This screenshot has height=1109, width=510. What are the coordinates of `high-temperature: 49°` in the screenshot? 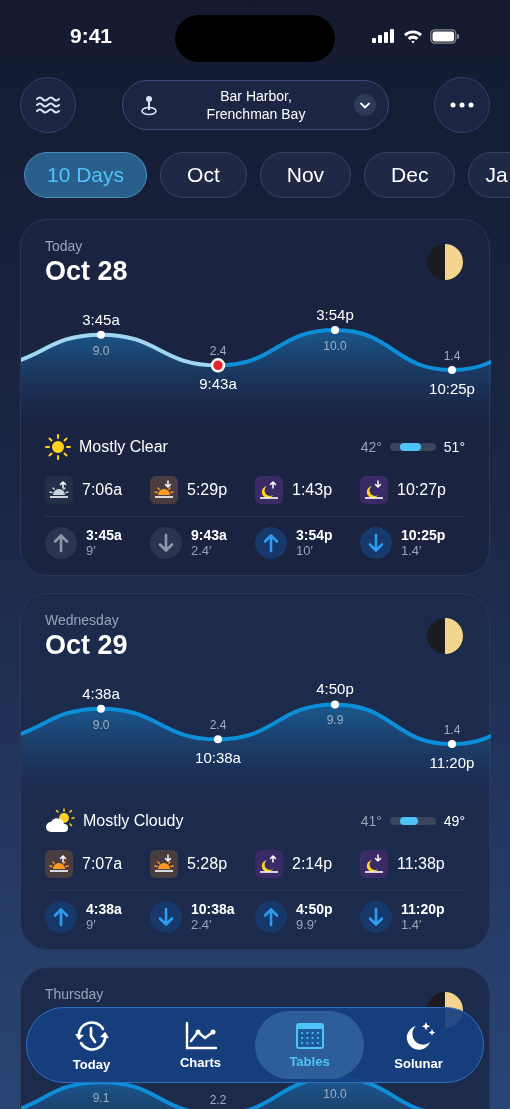 It's located at (454, 821).